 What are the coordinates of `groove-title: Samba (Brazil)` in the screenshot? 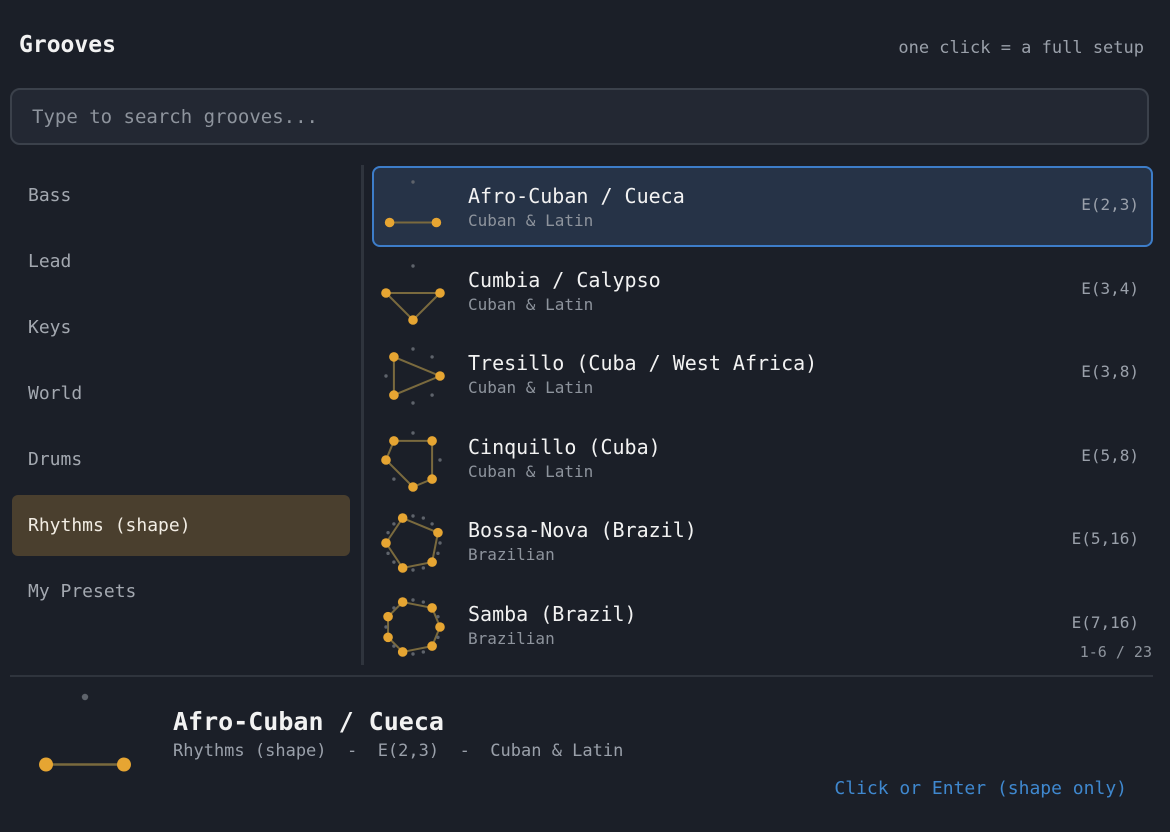 It's located at (552, 613).